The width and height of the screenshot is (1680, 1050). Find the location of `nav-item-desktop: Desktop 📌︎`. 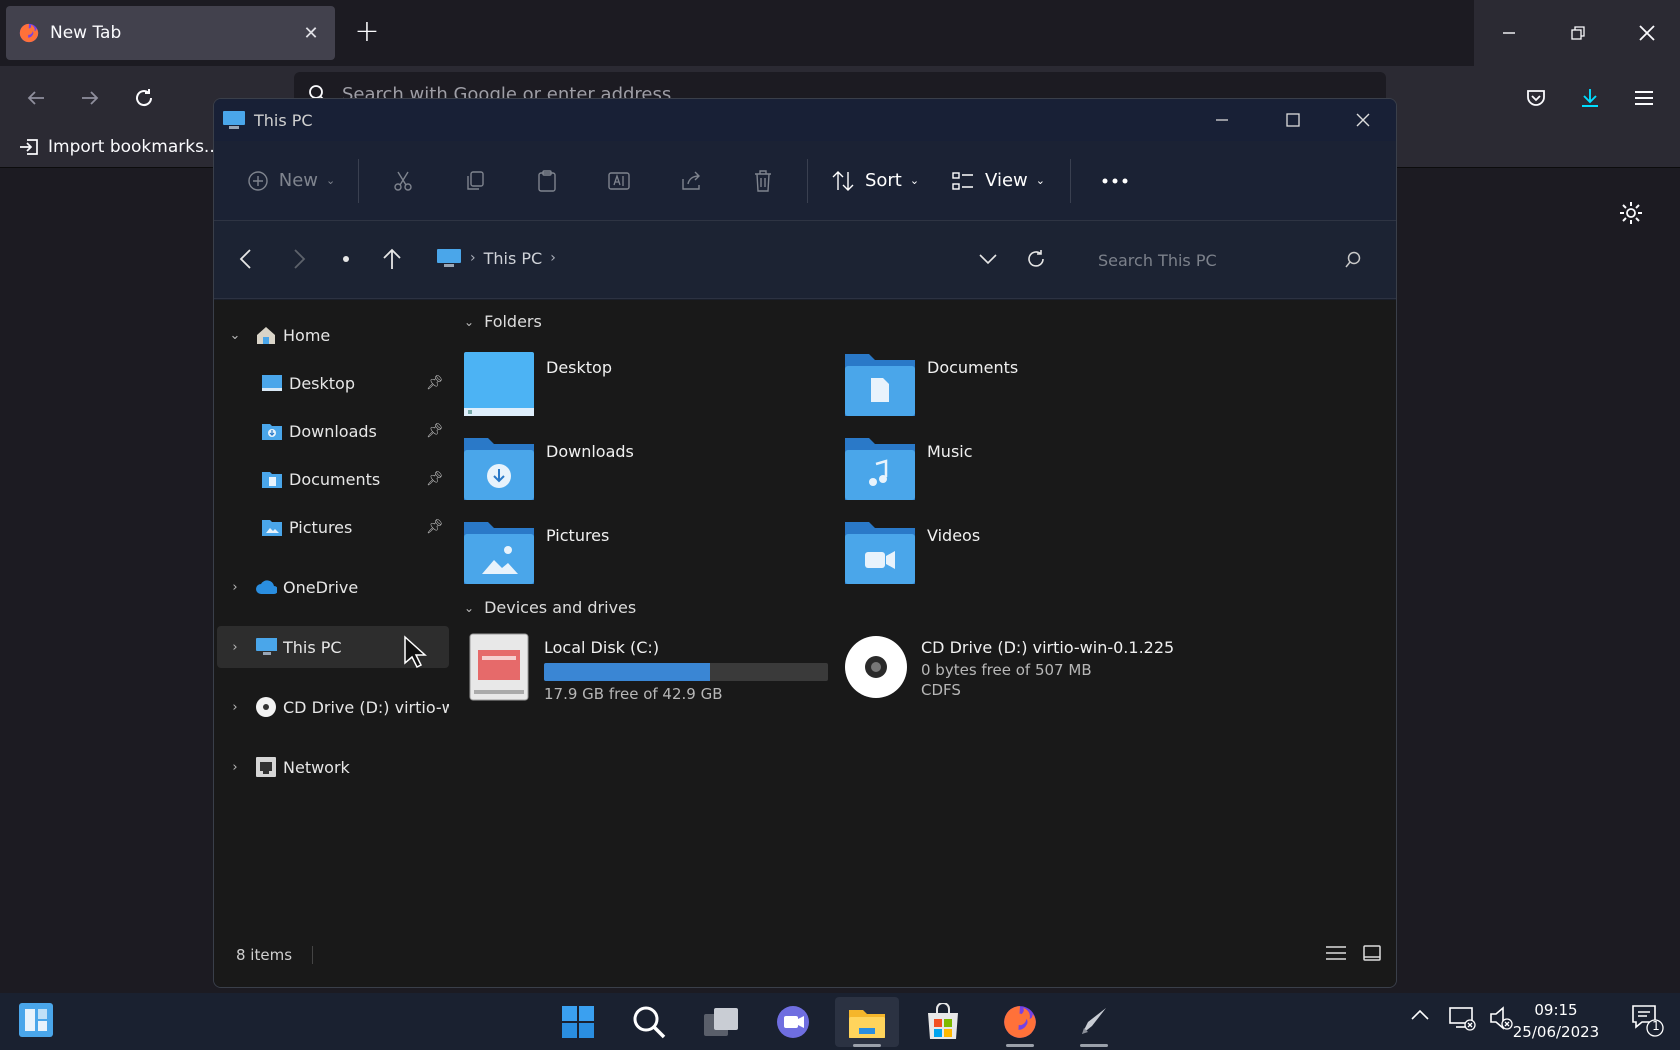

nav-item-desktop: Desktop 📌︎ is located at coordinates (333, 383).